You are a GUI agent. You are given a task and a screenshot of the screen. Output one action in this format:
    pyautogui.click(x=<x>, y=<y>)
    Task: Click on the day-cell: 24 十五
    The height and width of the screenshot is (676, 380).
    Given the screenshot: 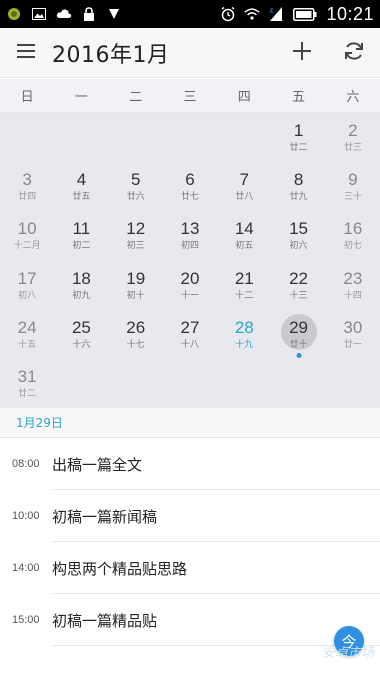 What is the action you would take?
    pyautogui.click(x=27, y=334)
    